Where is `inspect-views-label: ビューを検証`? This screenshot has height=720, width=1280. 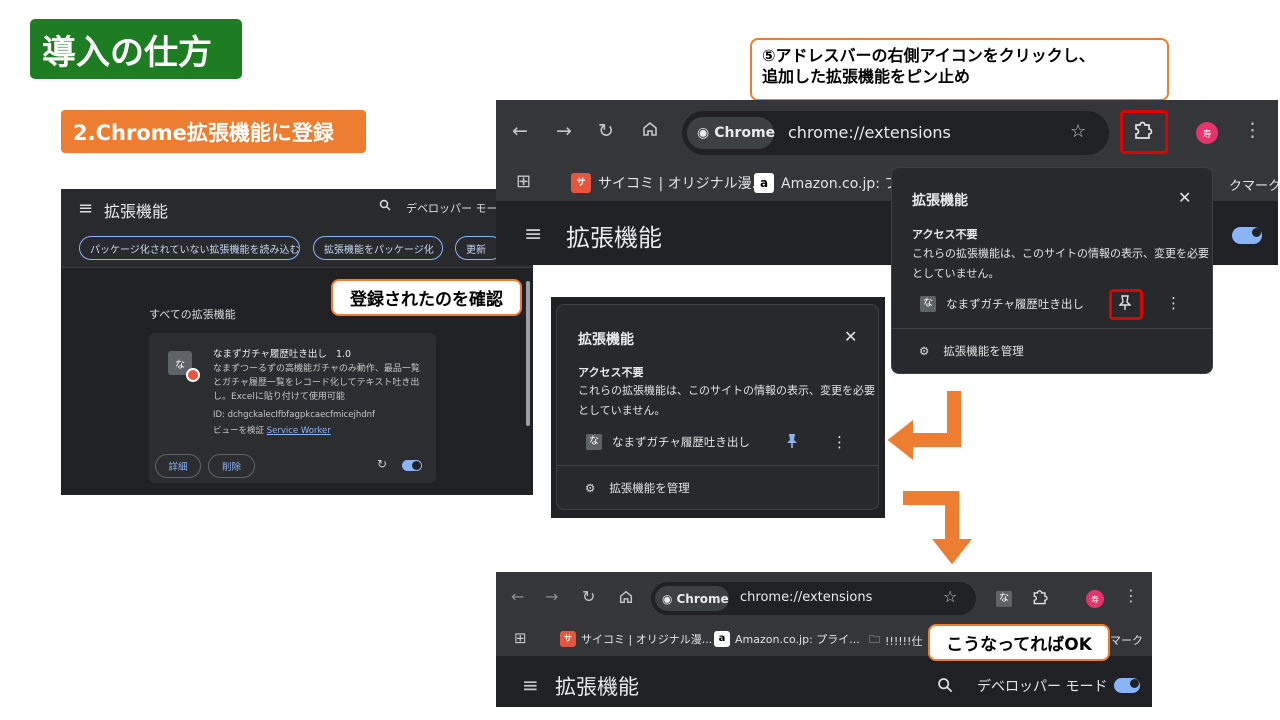
inspect-views-label: ビューを検証 is located at coordinates (239, 431).